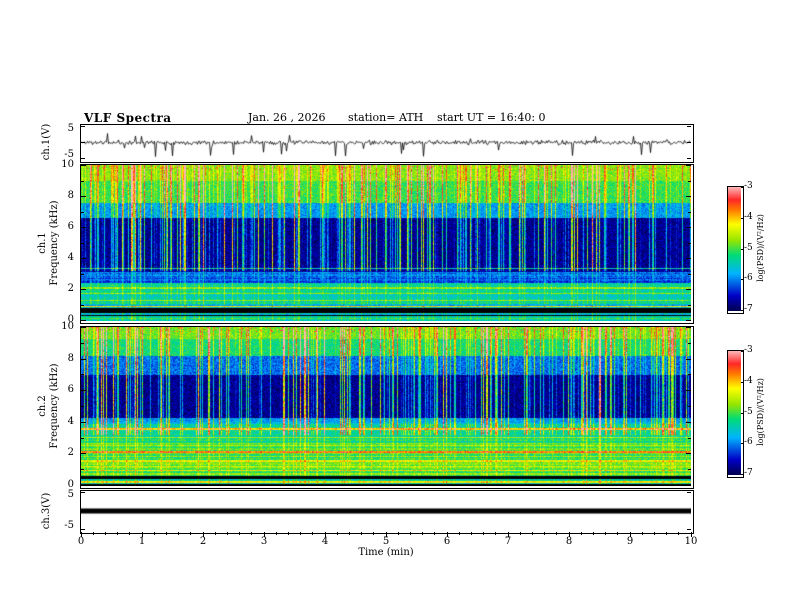 The image size is (792, 612). I want to click on cbar2-tick-label: -3, so click(748, 350).